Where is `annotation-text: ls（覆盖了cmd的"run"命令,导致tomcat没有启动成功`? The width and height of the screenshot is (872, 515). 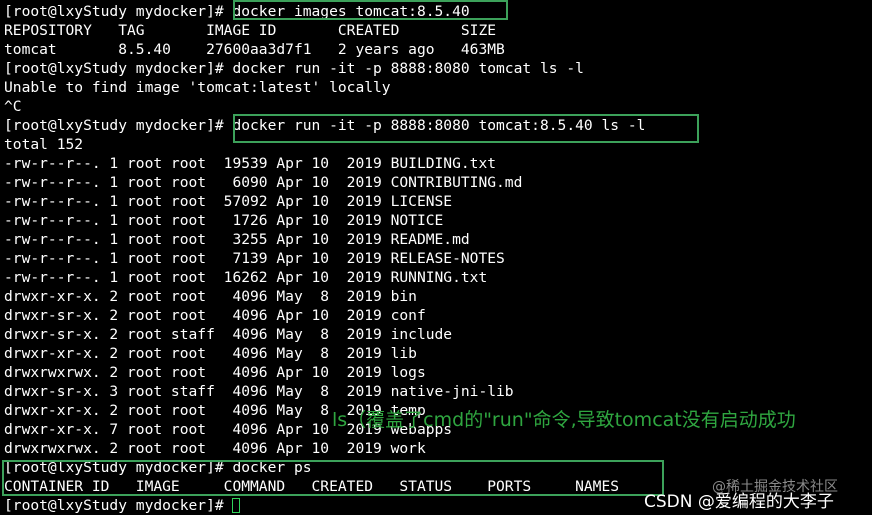
annotation-text: ls（覆盖了cmd的"run"命令,导致tomcat没有启动成功 is located at coordinates (564, 420).